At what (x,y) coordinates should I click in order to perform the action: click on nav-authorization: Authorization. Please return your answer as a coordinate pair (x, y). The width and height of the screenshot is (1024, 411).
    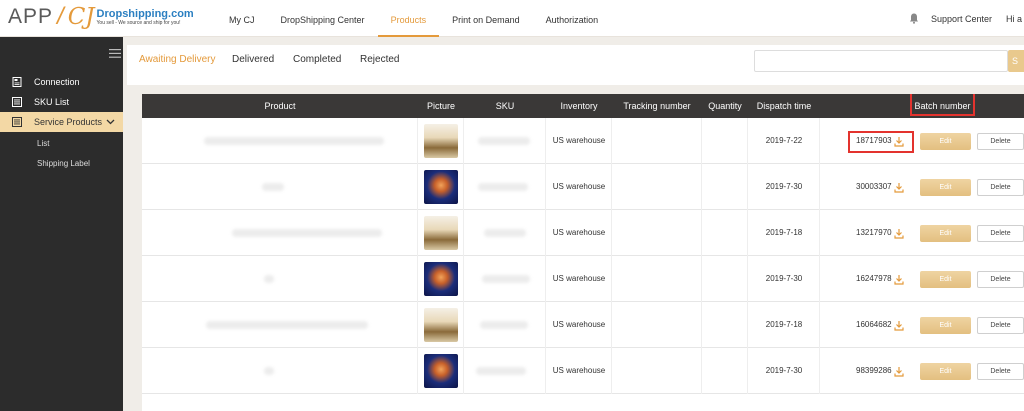
    Looking at the image, I should click on (572, 18).